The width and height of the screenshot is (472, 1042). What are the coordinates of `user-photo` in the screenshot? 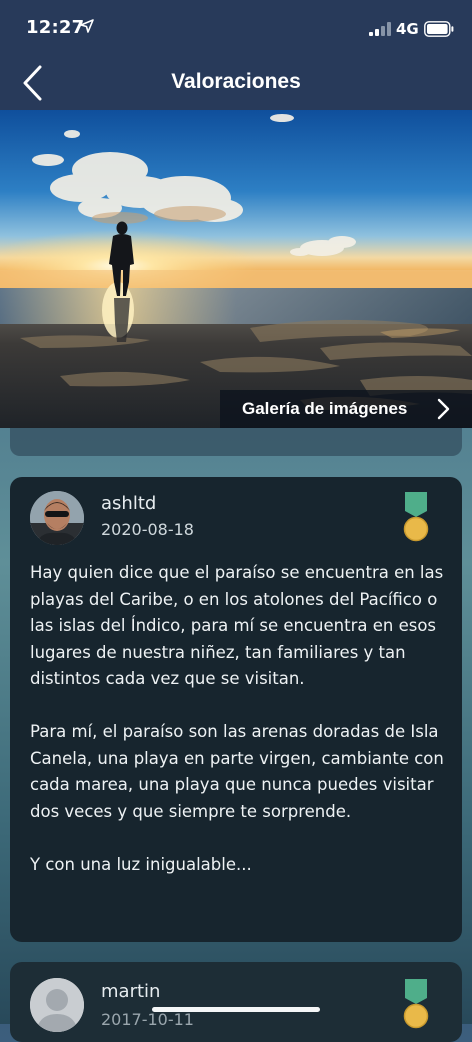 It's located at (57, 518).